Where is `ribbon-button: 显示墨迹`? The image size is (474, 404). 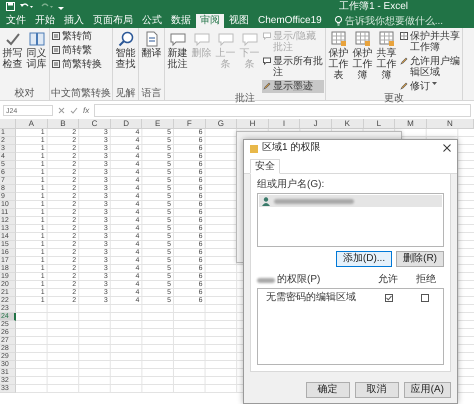
ribbon-button: 显示墨迹 is located at coordinates (293, 86).